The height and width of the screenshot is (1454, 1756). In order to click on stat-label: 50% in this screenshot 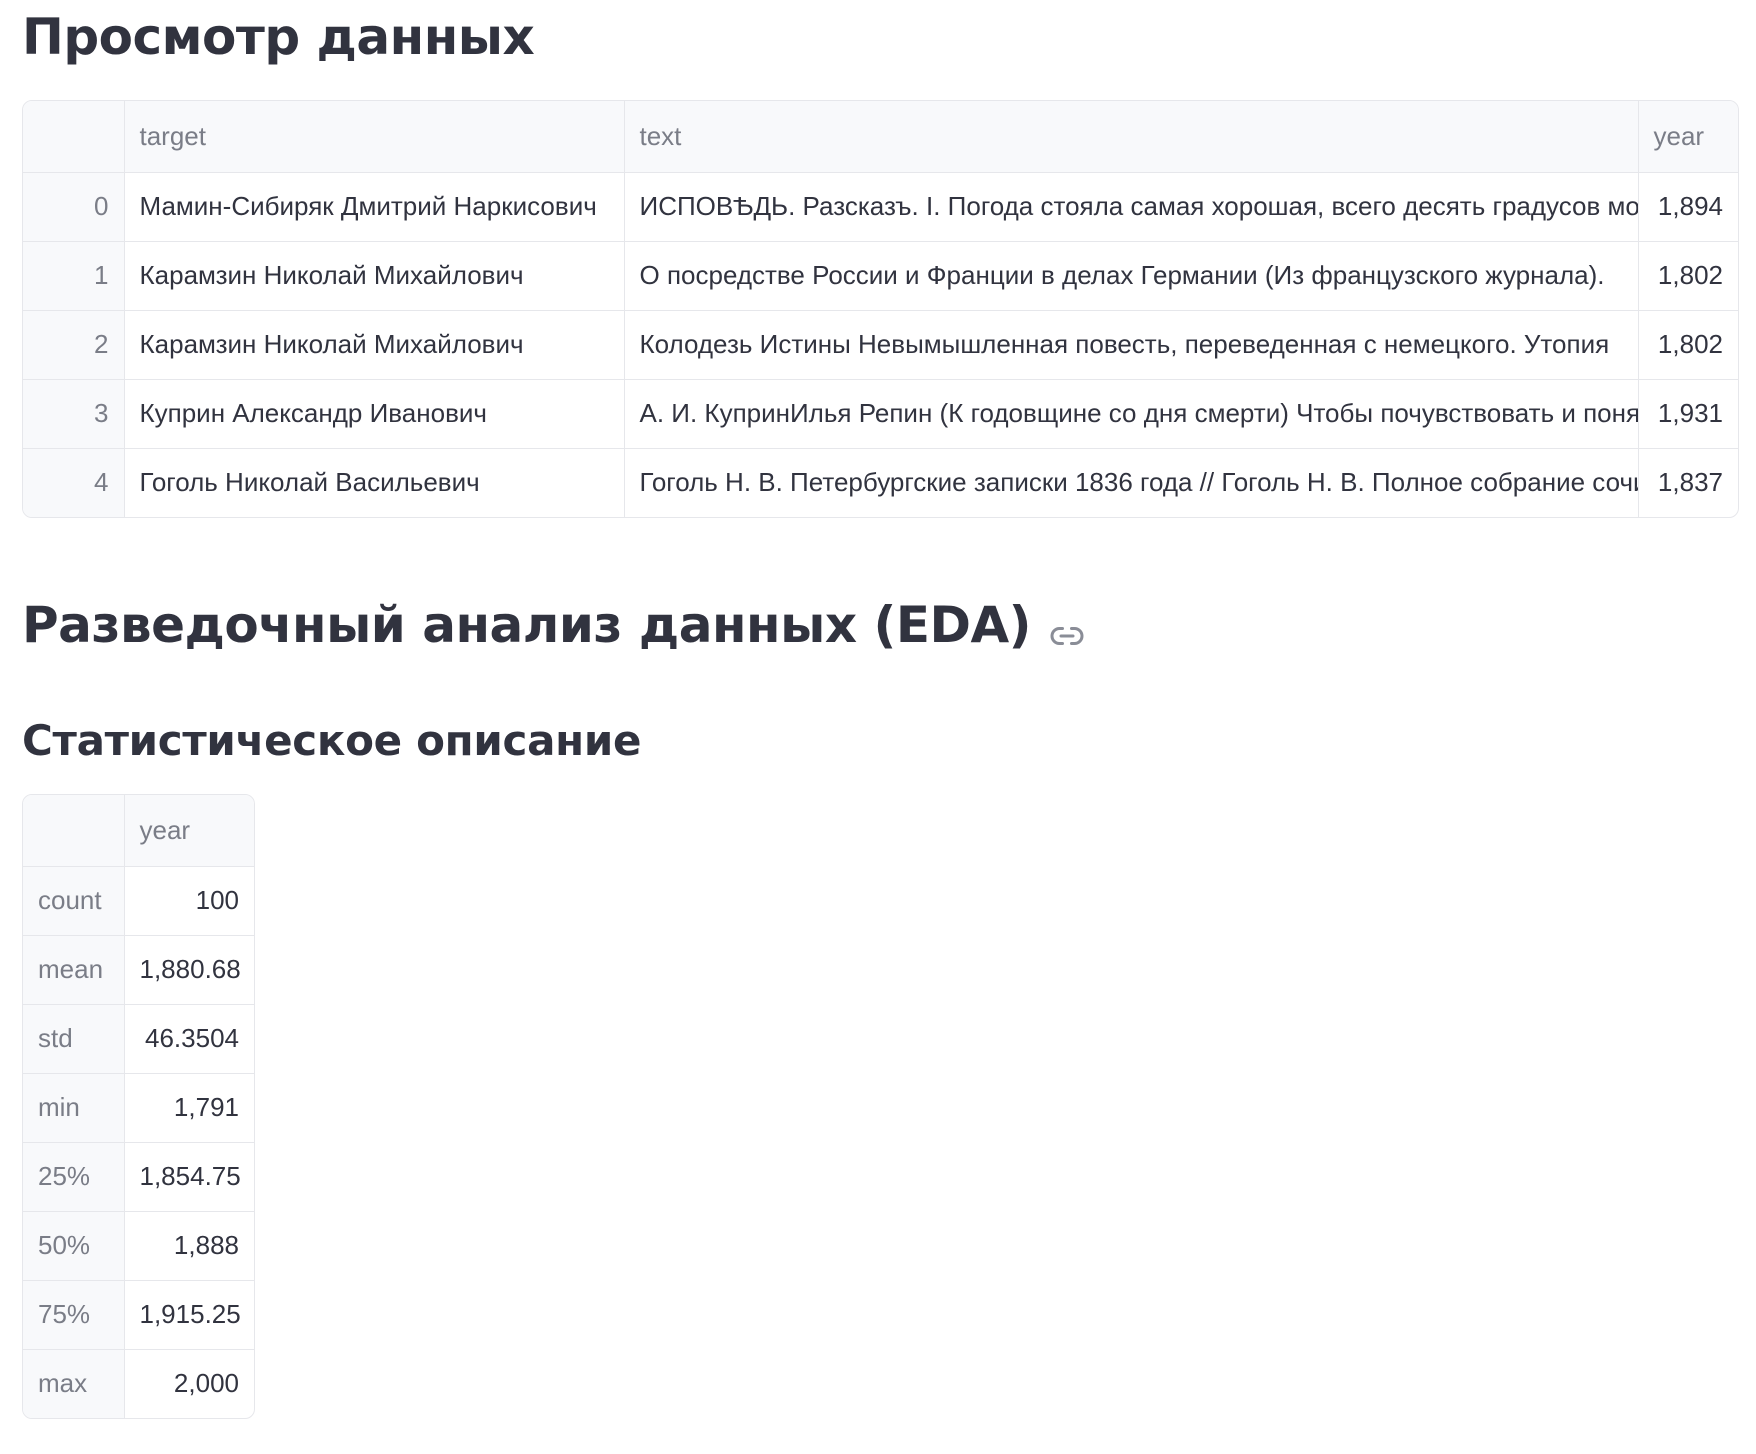, I will do `click(74, 1246)`.